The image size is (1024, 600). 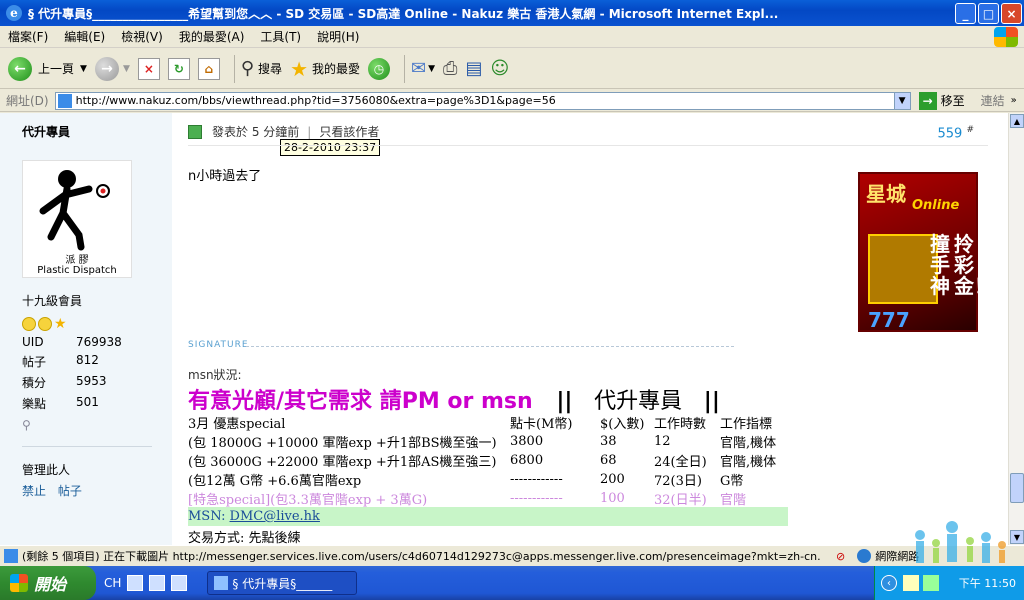 I want to click on ban-link: 禁止, so click(x=34, y=491).